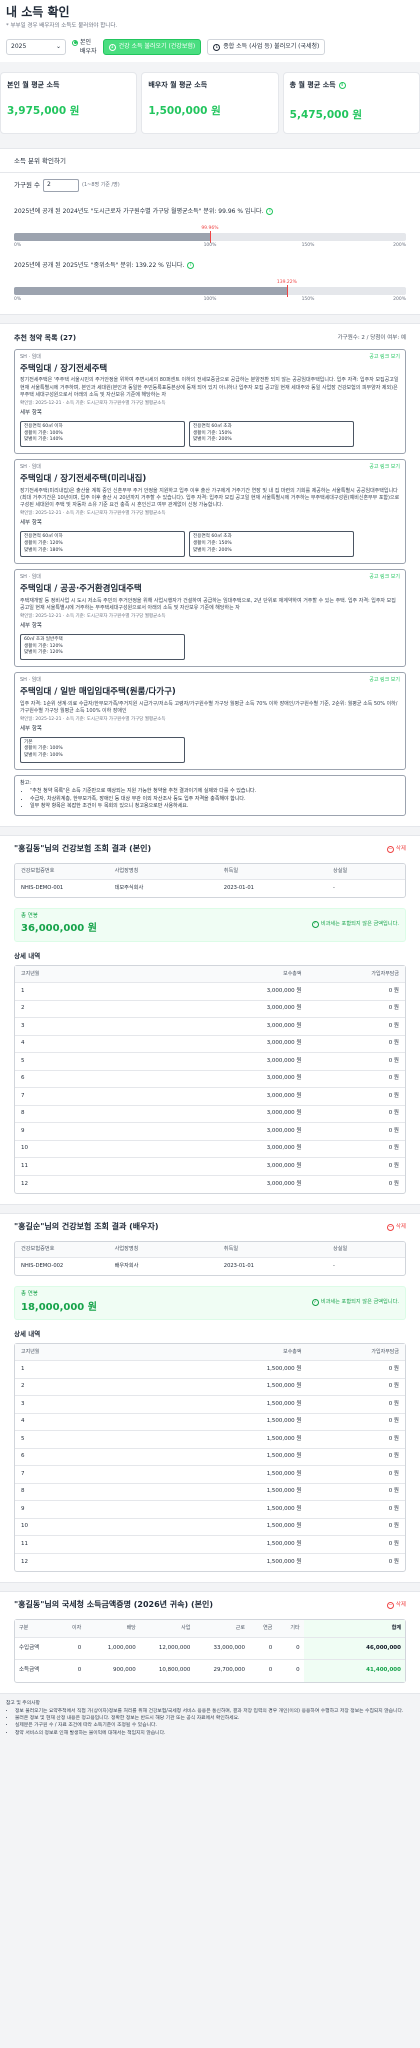 The width and height of the screenshot is (420, 2048). I want to click on health-info-row: NHIS-DEMO-002 배우자회사 2023-01-01 -, so click(210, 1266).